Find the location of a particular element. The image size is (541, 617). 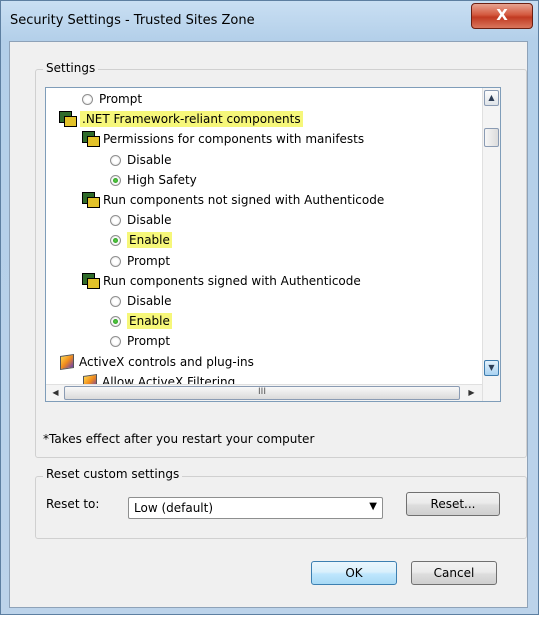

horizontal-scroll-thumb: III is located at coordinates (262, 393).